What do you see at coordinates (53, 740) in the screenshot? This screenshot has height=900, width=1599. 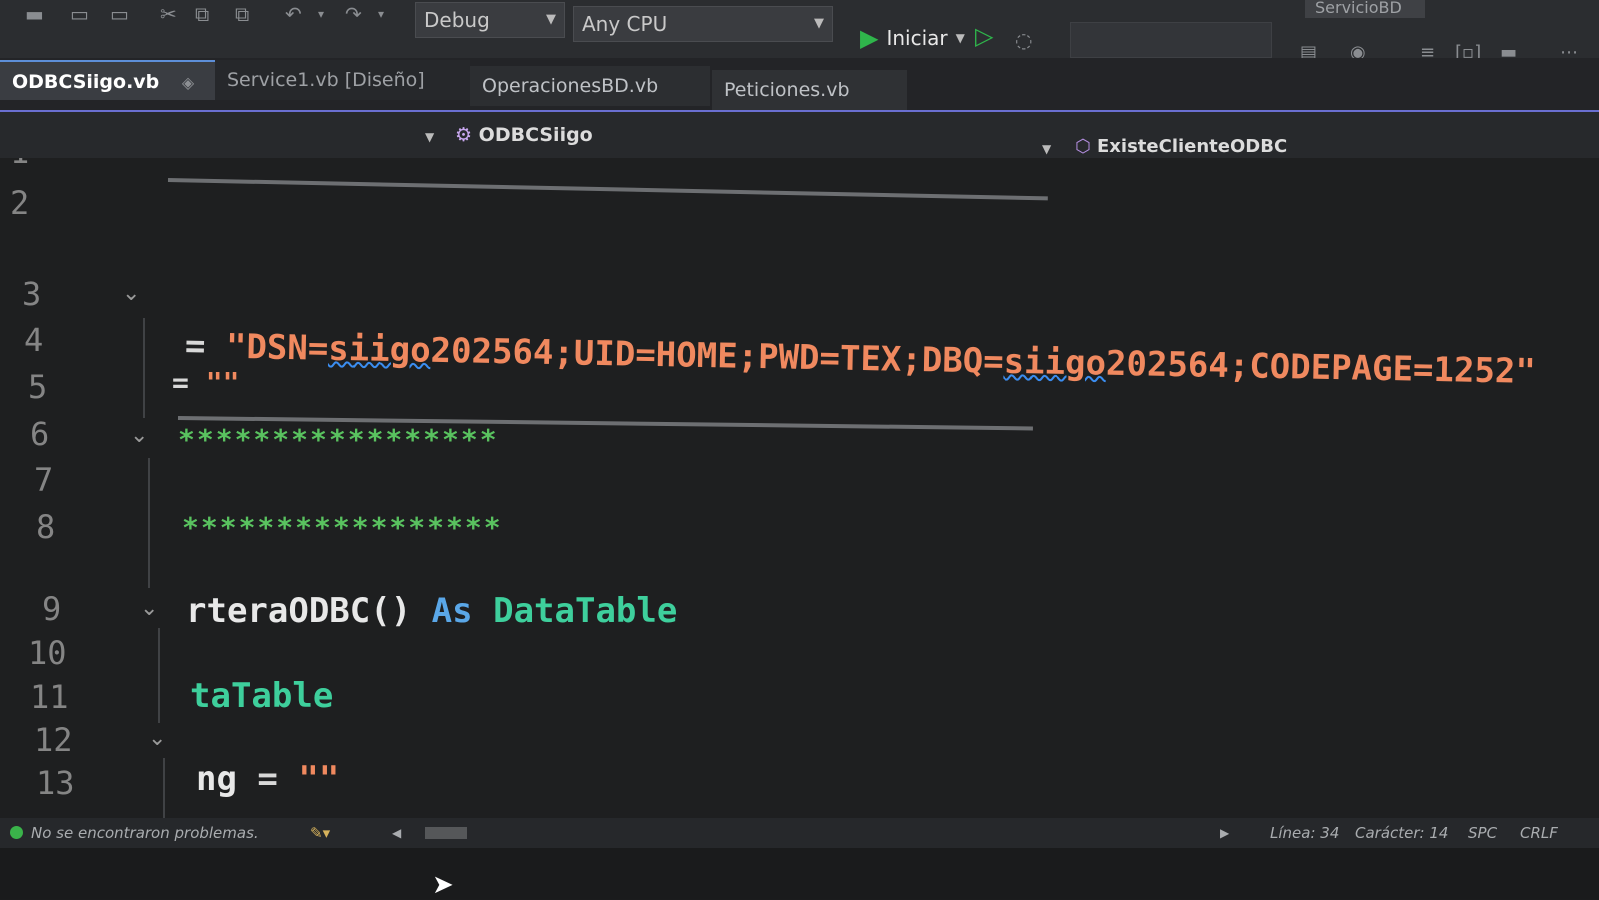 I see `line-number: 12` at bounding box center [53, 740].